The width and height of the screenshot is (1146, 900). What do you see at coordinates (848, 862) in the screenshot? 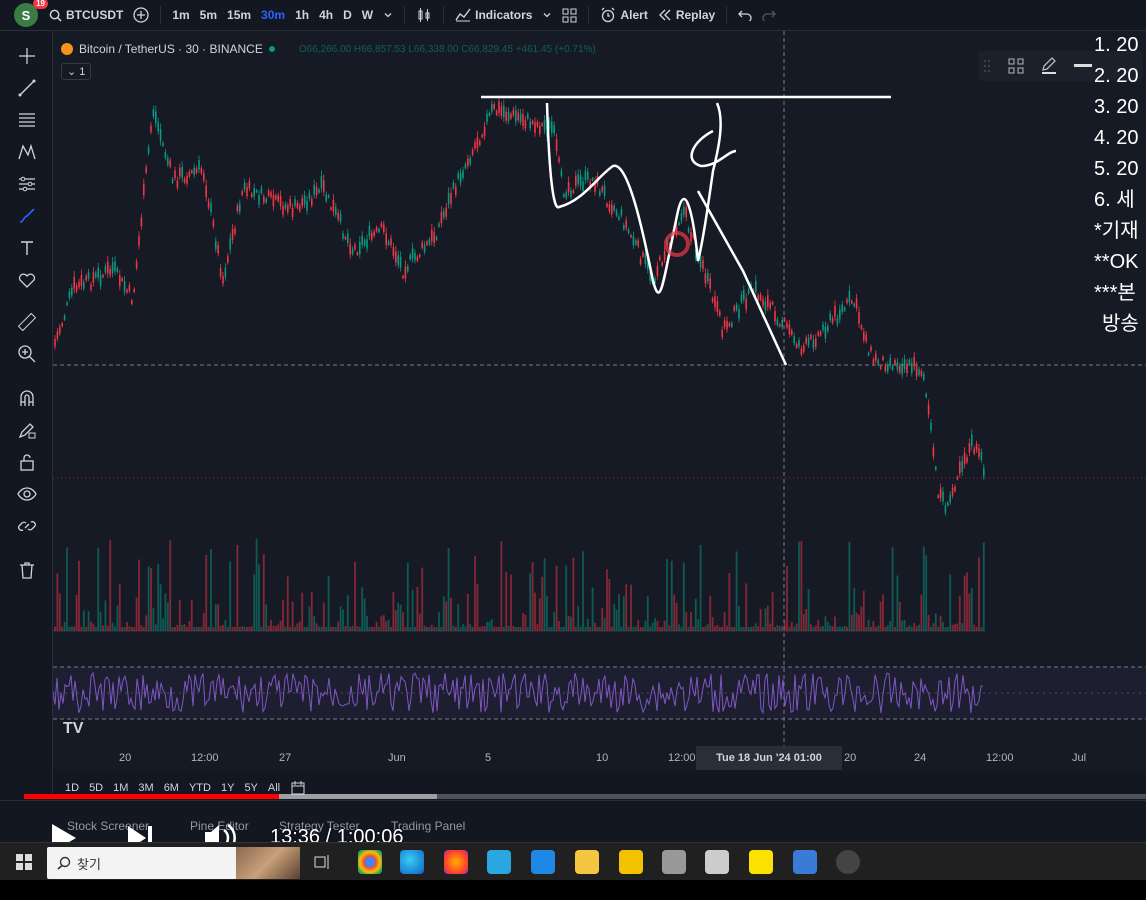
I see `obs-icon` at bounding box center [848, 862].